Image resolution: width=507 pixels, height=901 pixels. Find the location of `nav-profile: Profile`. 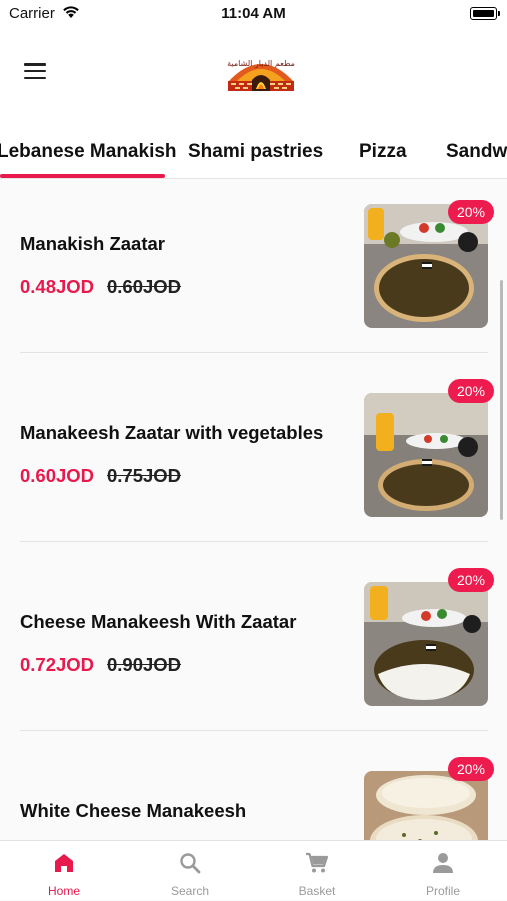

nav-profile: Profile is located at coordinates (443, 871).